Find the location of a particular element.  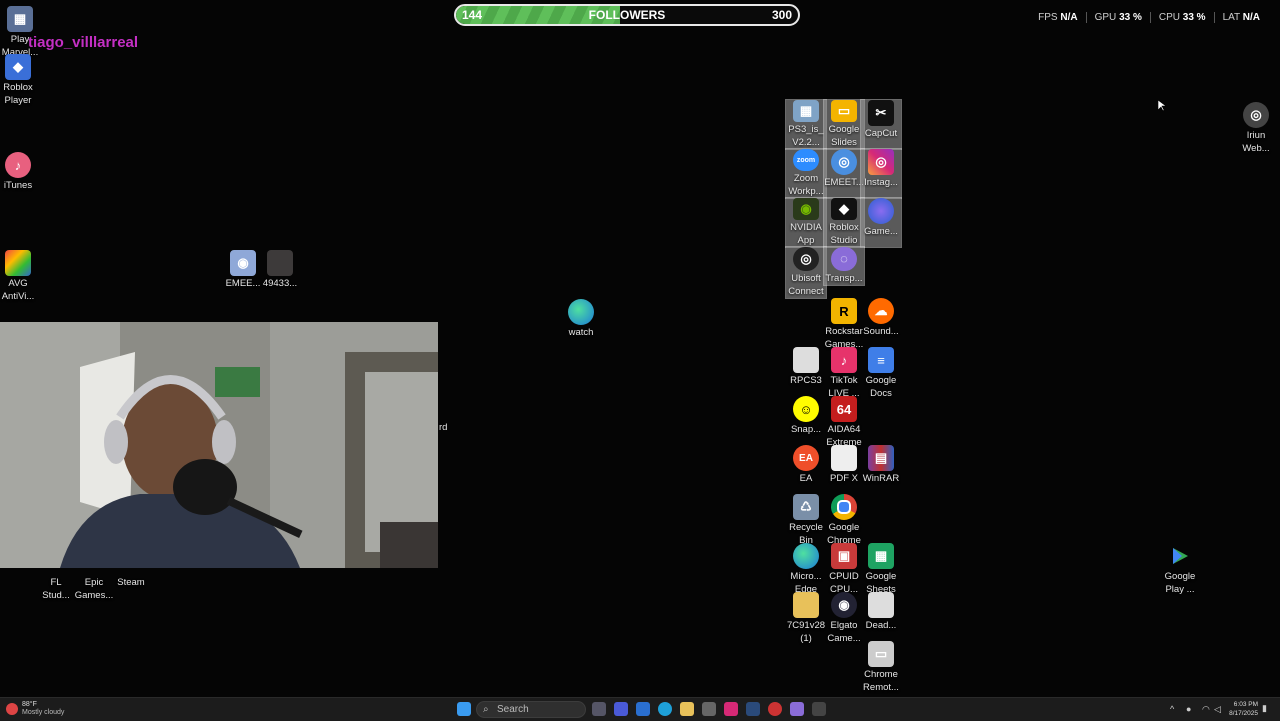

aida64-shortcut: 64 AIDA64 Extreme is located at coordinates (844, 422).